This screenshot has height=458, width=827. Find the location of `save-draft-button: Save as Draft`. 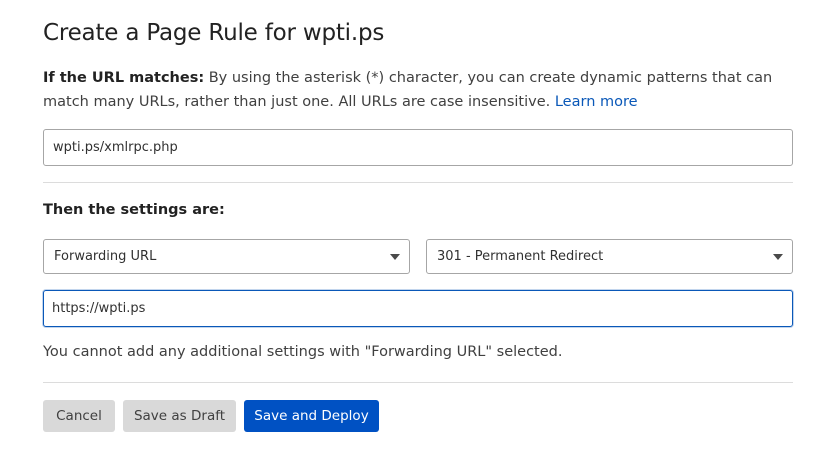

save-draft-button: Save as Draft is located at coordinates (179, 416).